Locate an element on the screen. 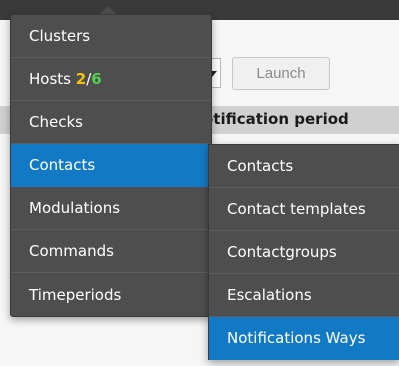 The width and height of the screenshot is (399, 366). submenu-item-label: Escalations is located at coordinates (269, 295).